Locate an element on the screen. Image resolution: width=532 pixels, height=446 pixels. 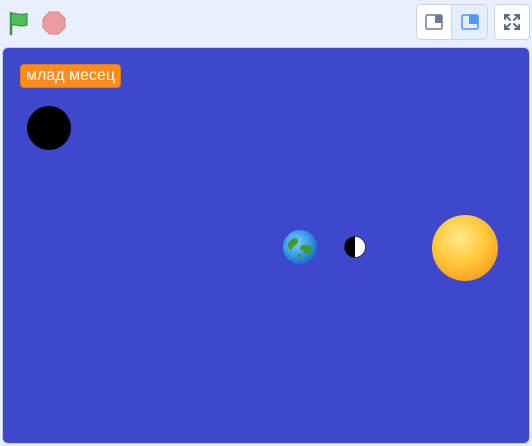
large-stage-button is located at coordinates (469, 22).